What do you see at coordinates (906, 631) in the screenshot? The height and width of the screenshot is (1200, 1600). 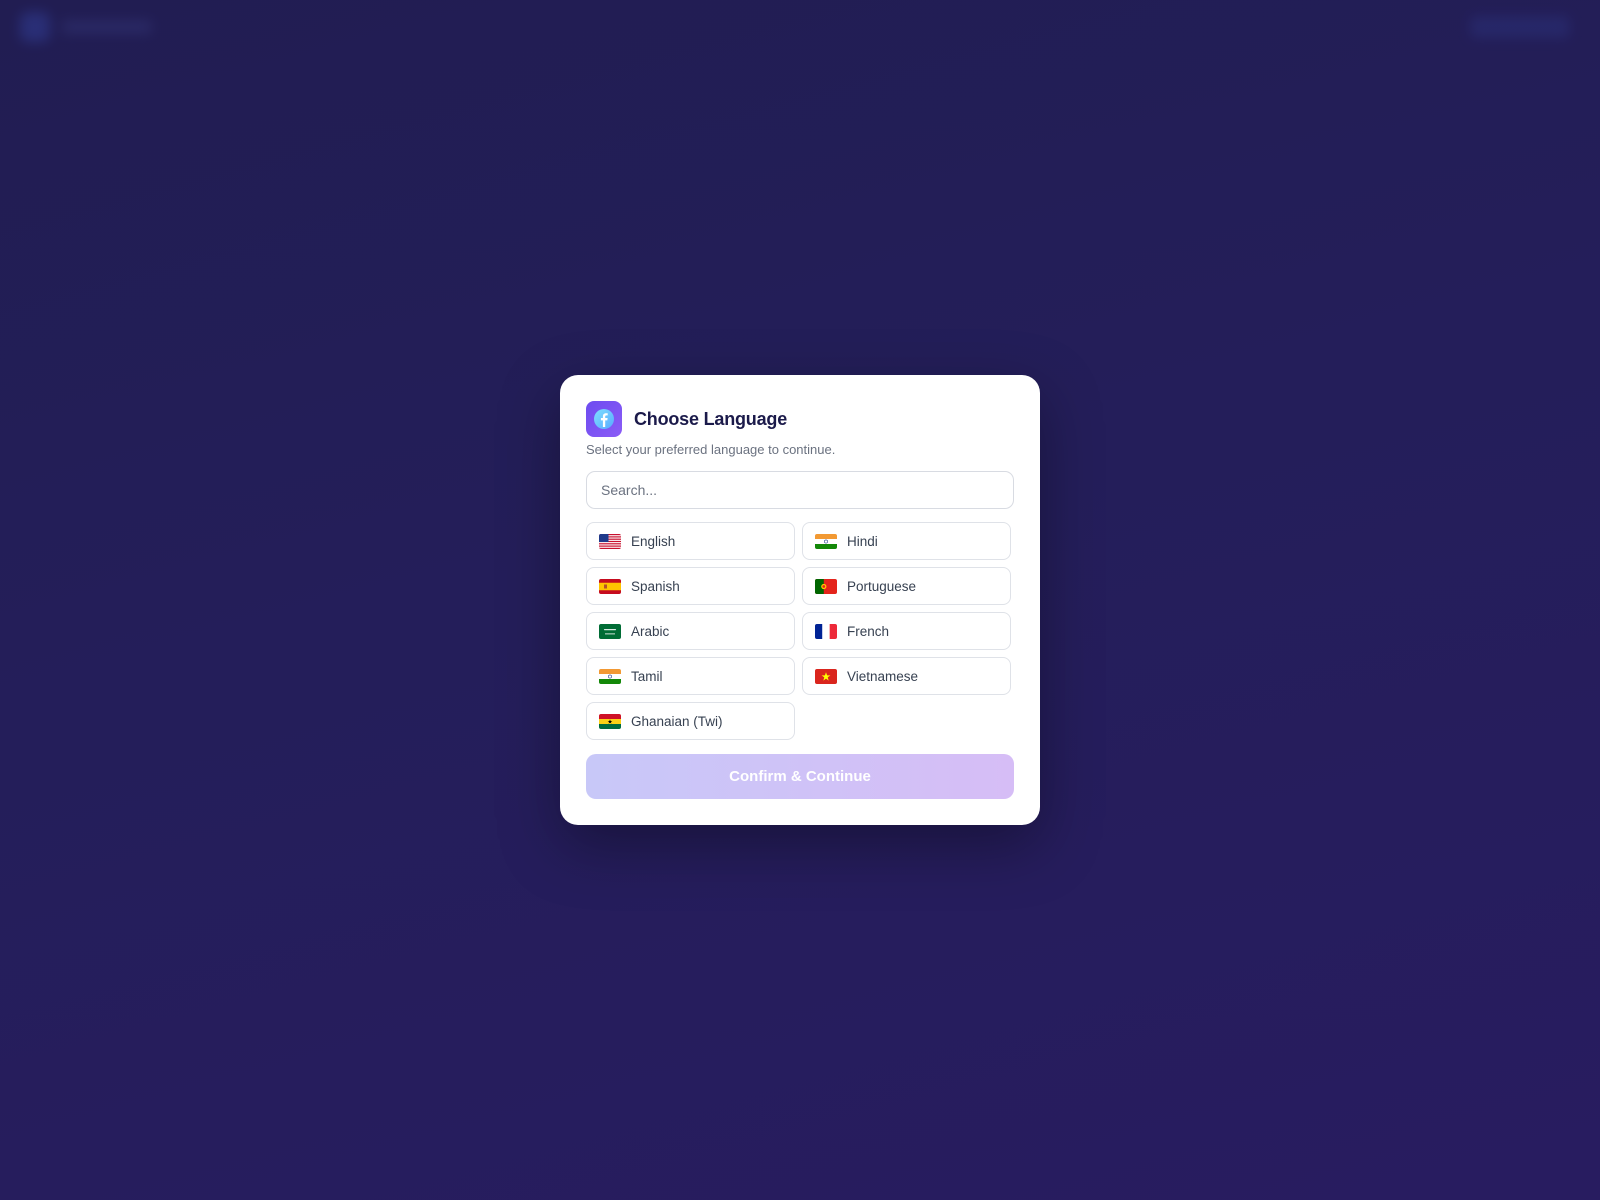 I see `language-option-french: French` at bounding box center [906, 631].